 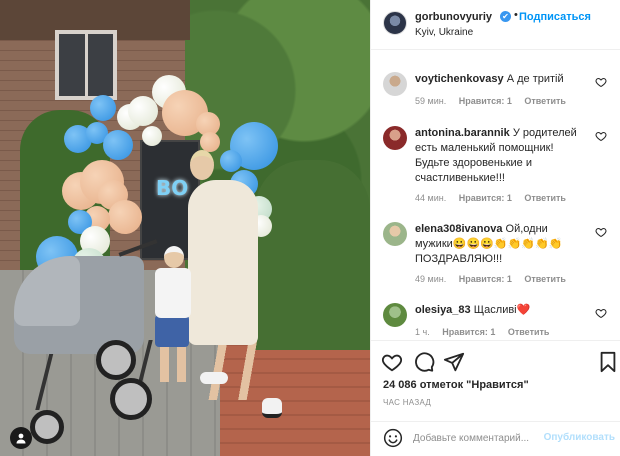 What do you see at coordinates (424, 362) in the screenshot?
I see `comment-icon` at bounding box center [424, 362].